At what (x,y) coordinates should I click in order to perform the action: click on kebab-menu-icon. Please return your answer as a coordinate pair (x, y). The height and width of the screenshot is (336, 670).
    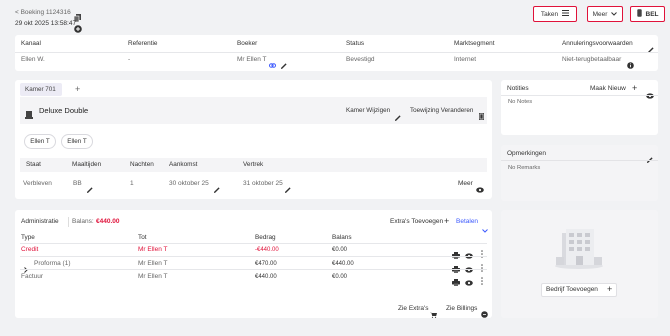
    Looking at the image, I should click on (482, 281).